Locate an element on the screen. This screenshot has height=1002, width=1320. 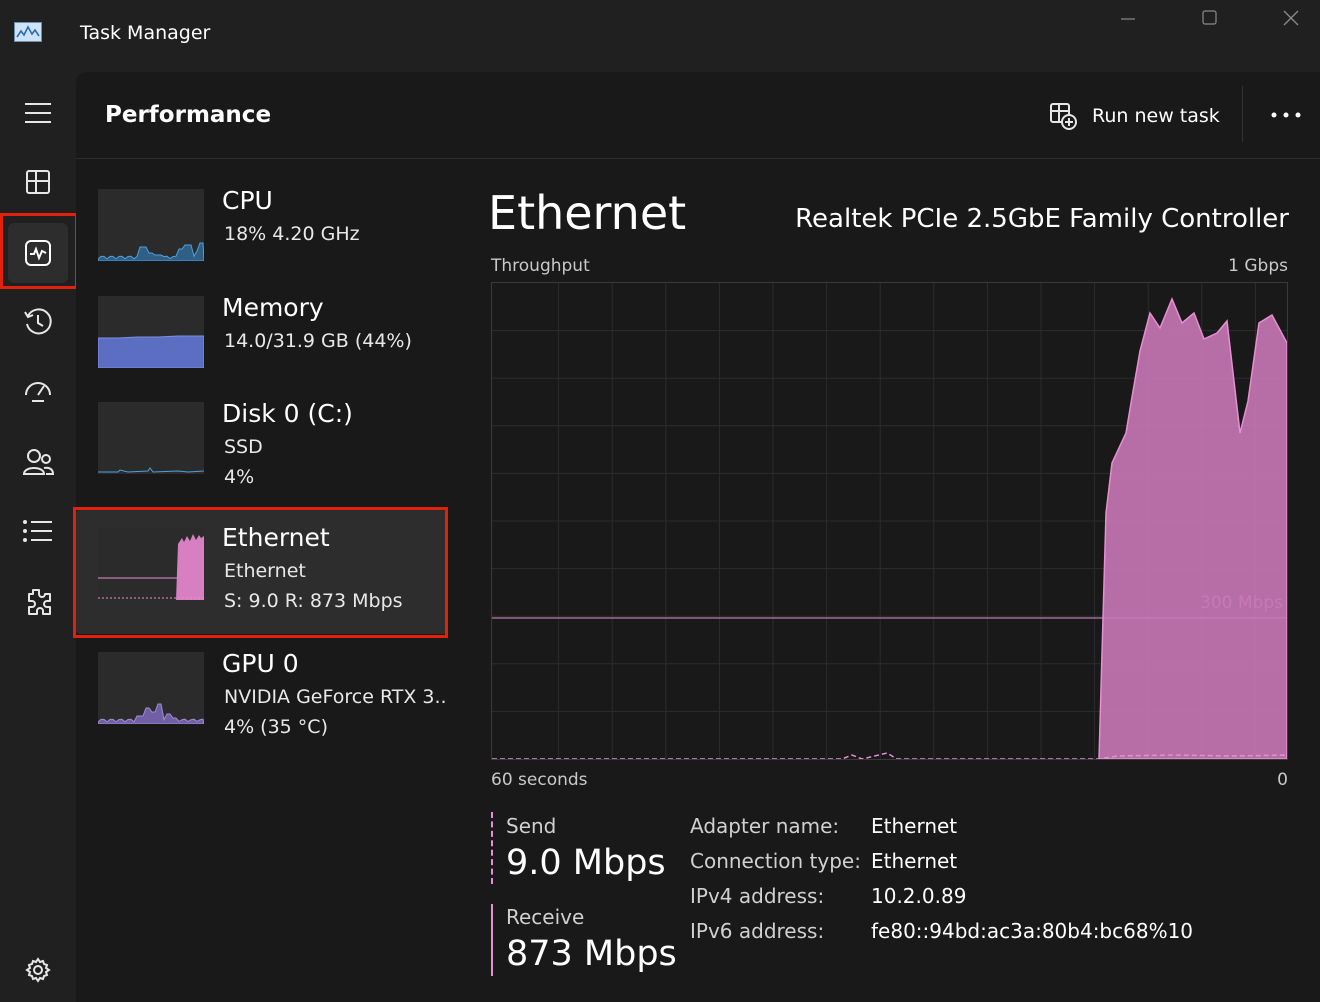
app-history-icon is located at coordinates (38, 321).